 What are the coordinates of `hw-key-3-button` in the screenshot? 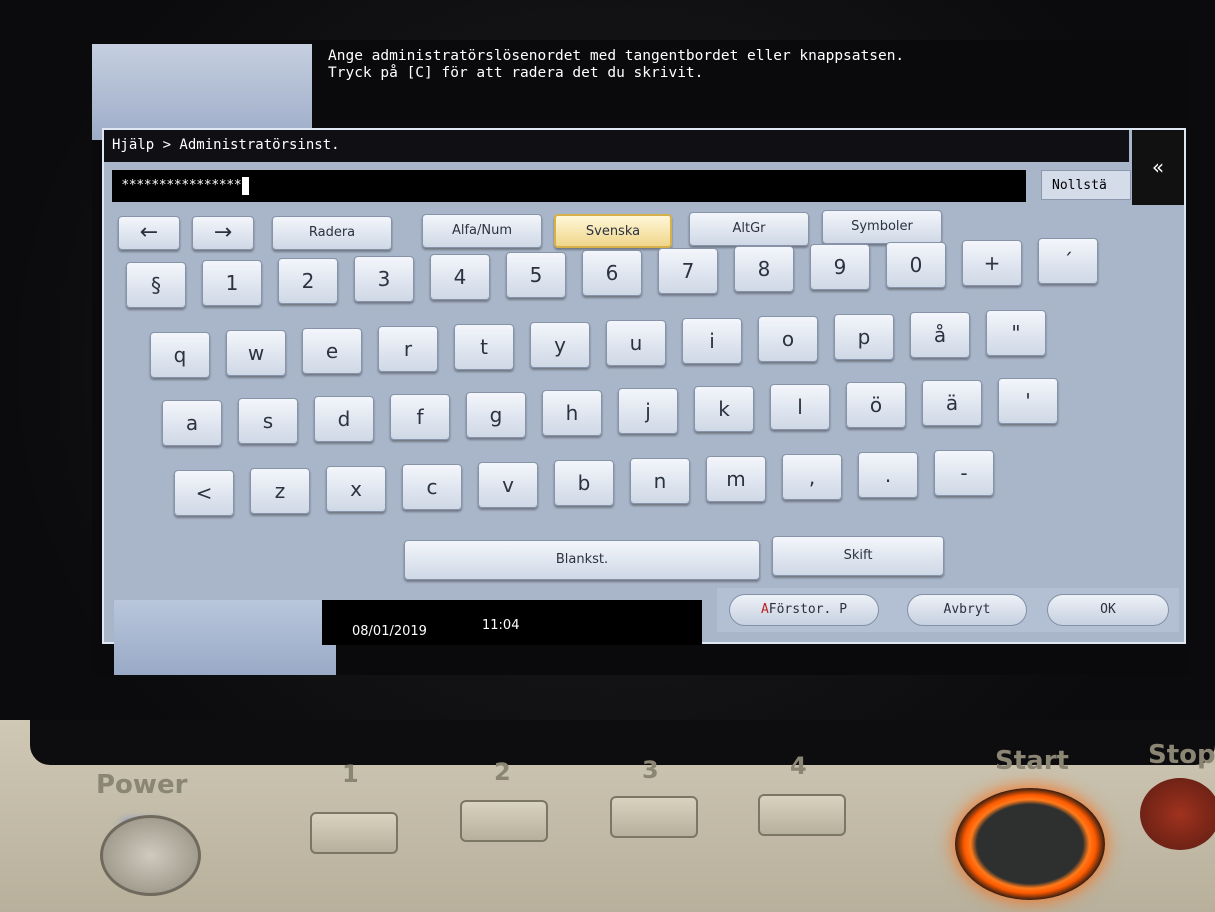 It's located at (654, 817).